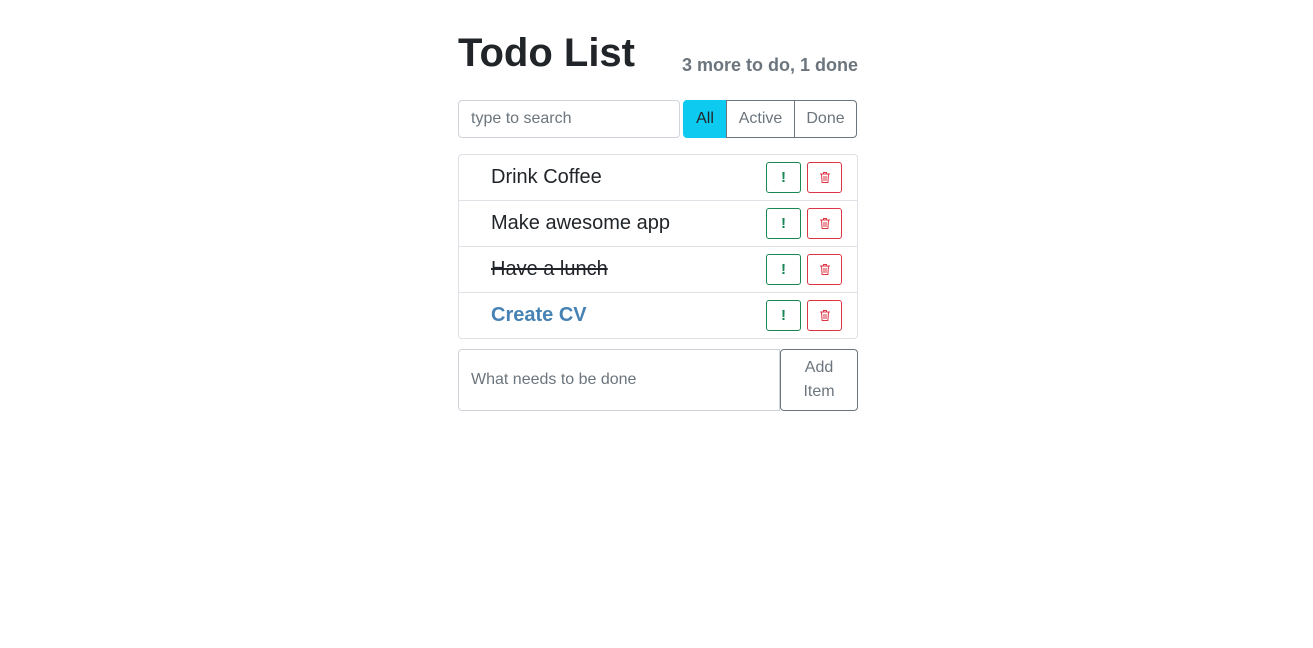 Image resolution: width=1313 pixels, height=648 pixels. I want to click on filter-active-button: Active, so click(760, 119).